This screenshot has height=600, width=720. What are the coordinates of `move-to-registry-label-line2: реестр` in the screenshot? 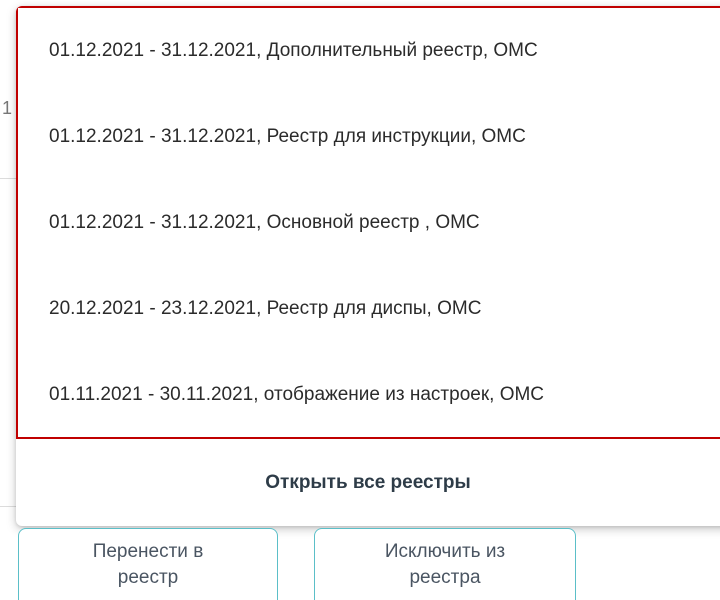 It's located at (148, 577).